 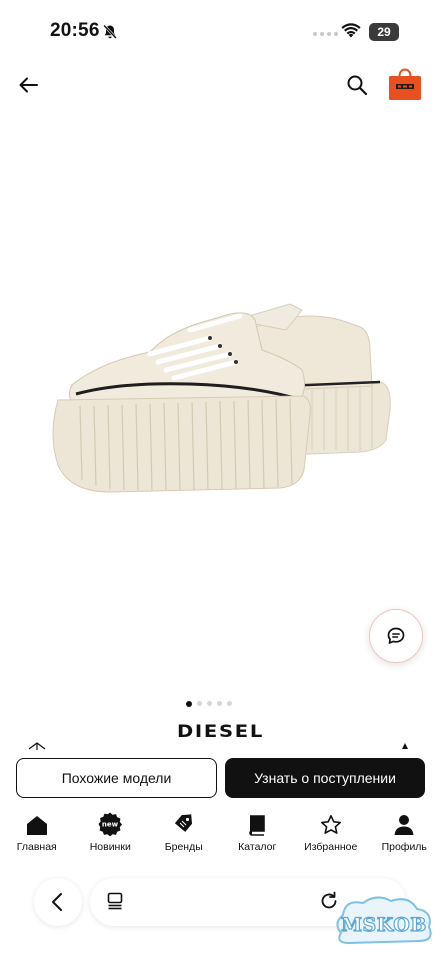 What do you see at coordinates (75, 30) in the screenshot?
I see `status-time: 20:56` at bounding box center [75, 30].